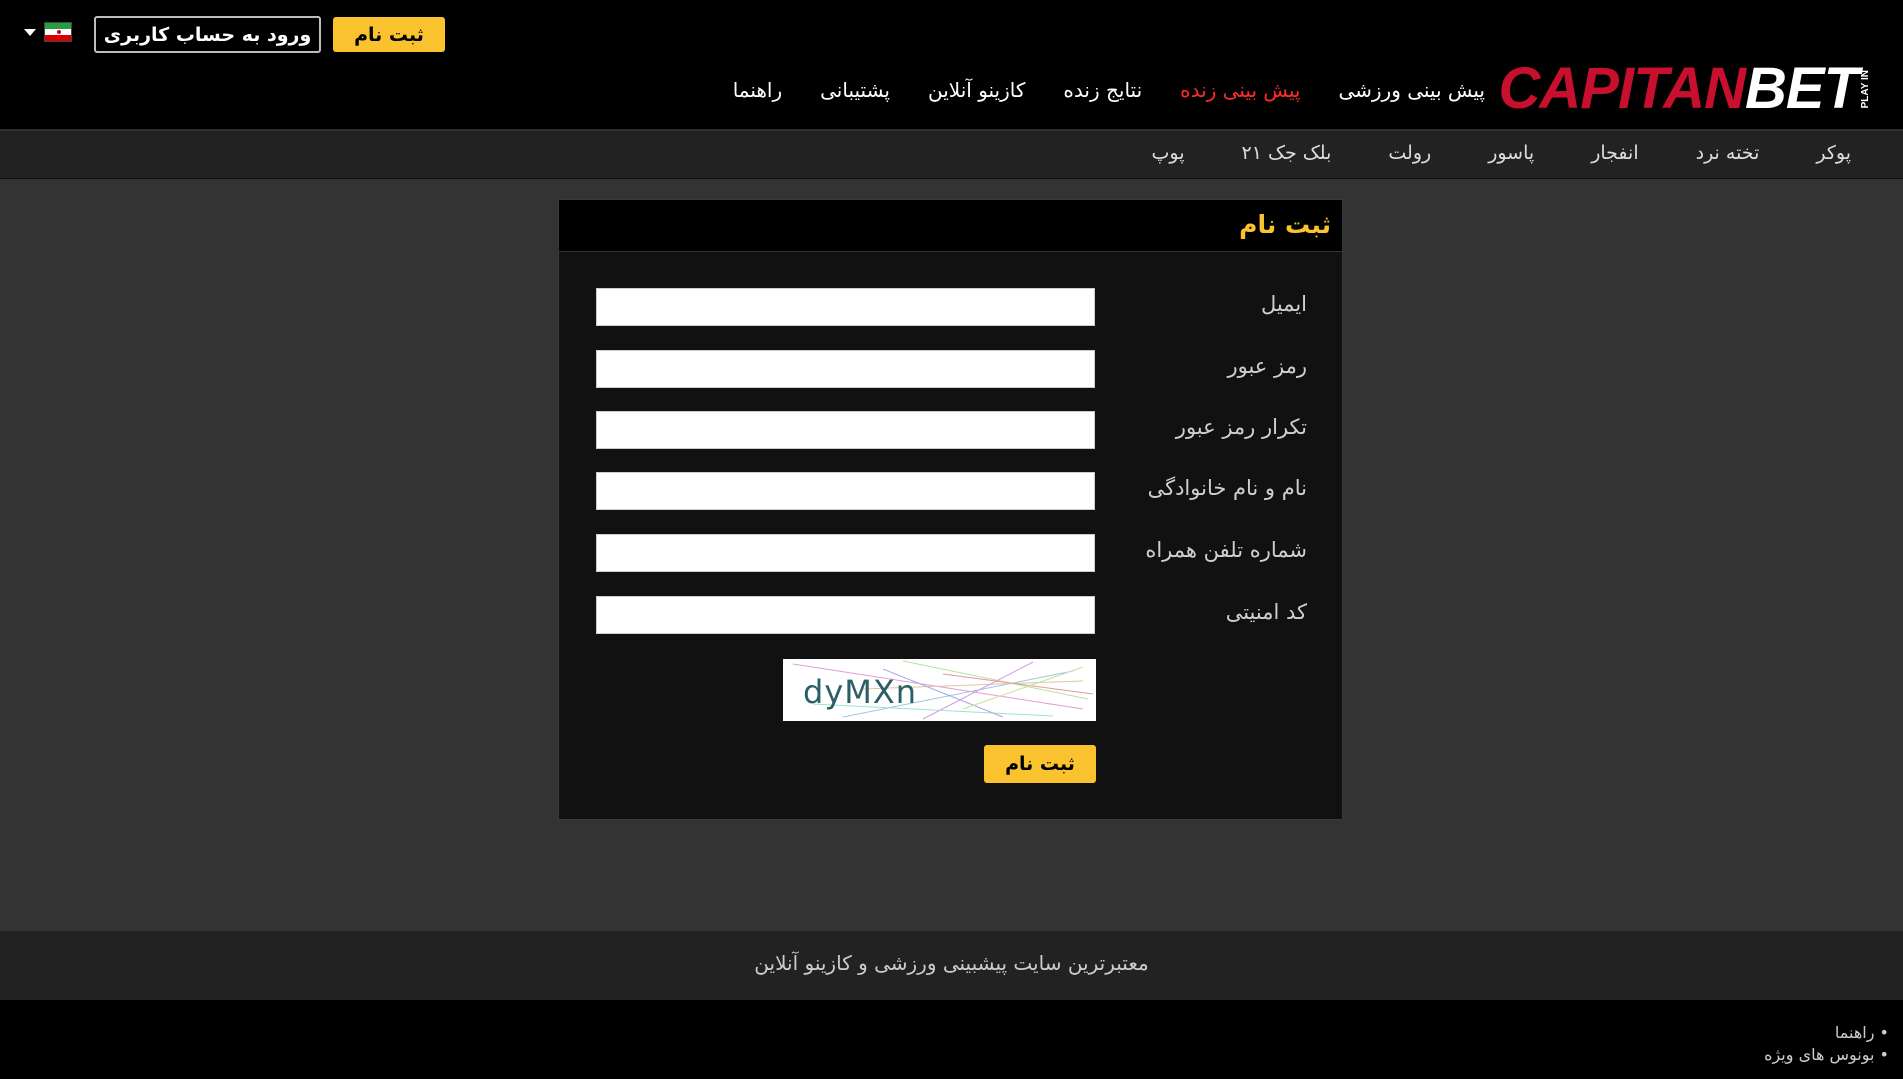  What do you see at coordinates (207, 34) in the screenshot?
I see `login-button: ورود به حساب کاربری` at bounding box center [207, 34].